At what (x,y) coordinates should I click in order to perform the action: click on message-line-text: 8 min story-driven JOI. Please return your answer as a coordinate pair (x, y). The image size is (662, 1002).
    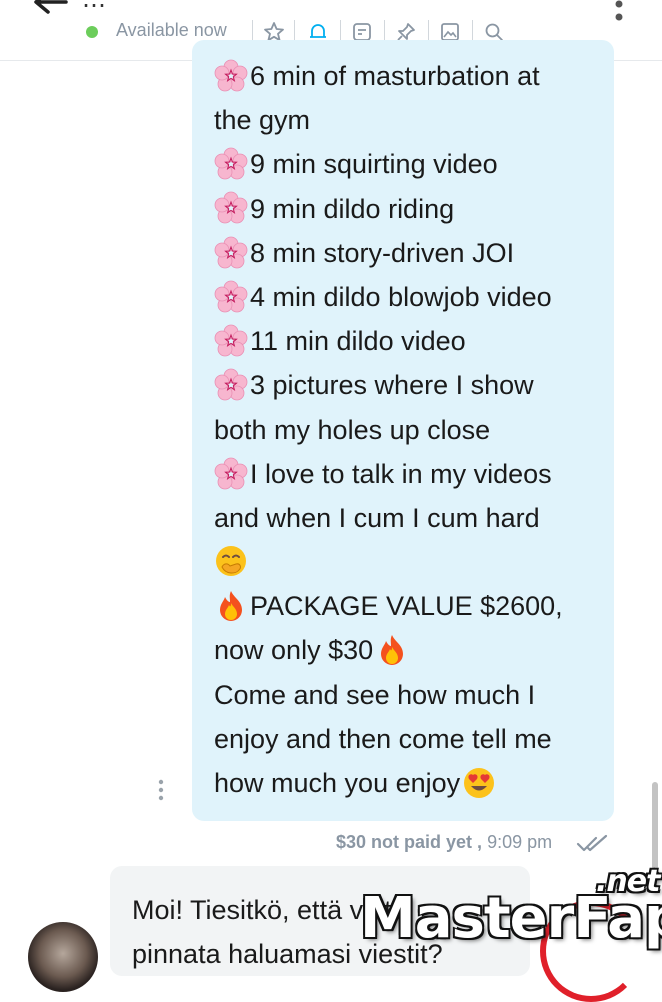
    Looking at the image, I should click on (382, 252).